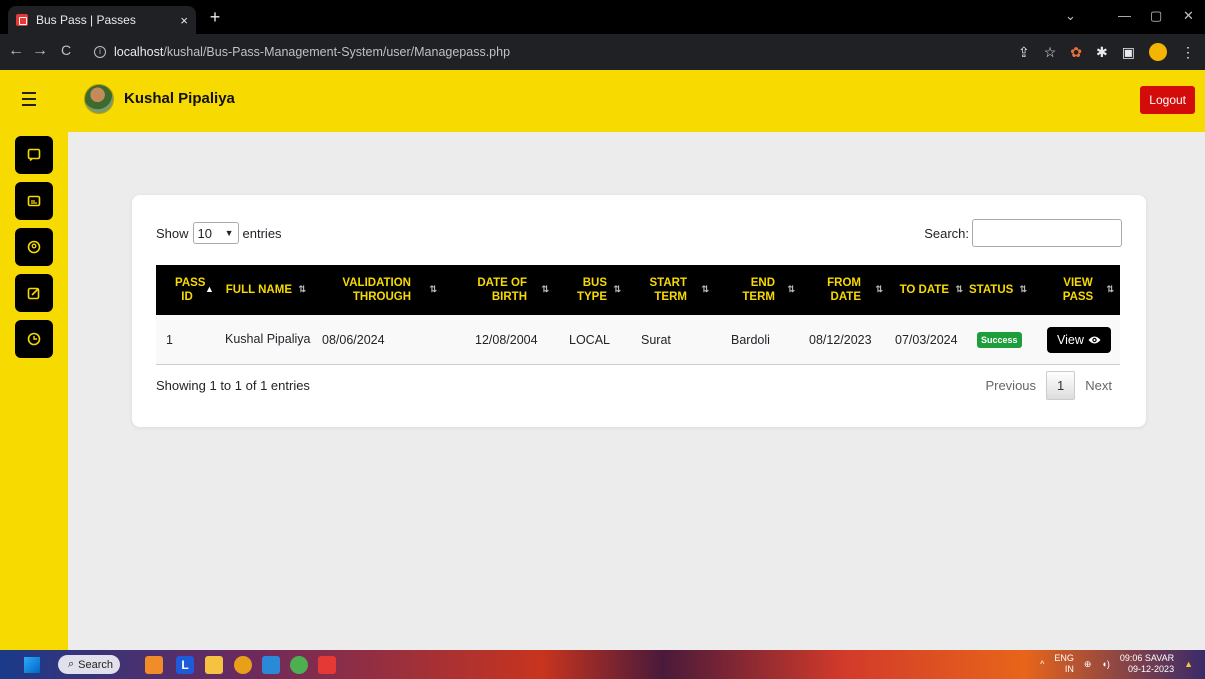  I want to click on user-circle-icon, so click(34, 247).